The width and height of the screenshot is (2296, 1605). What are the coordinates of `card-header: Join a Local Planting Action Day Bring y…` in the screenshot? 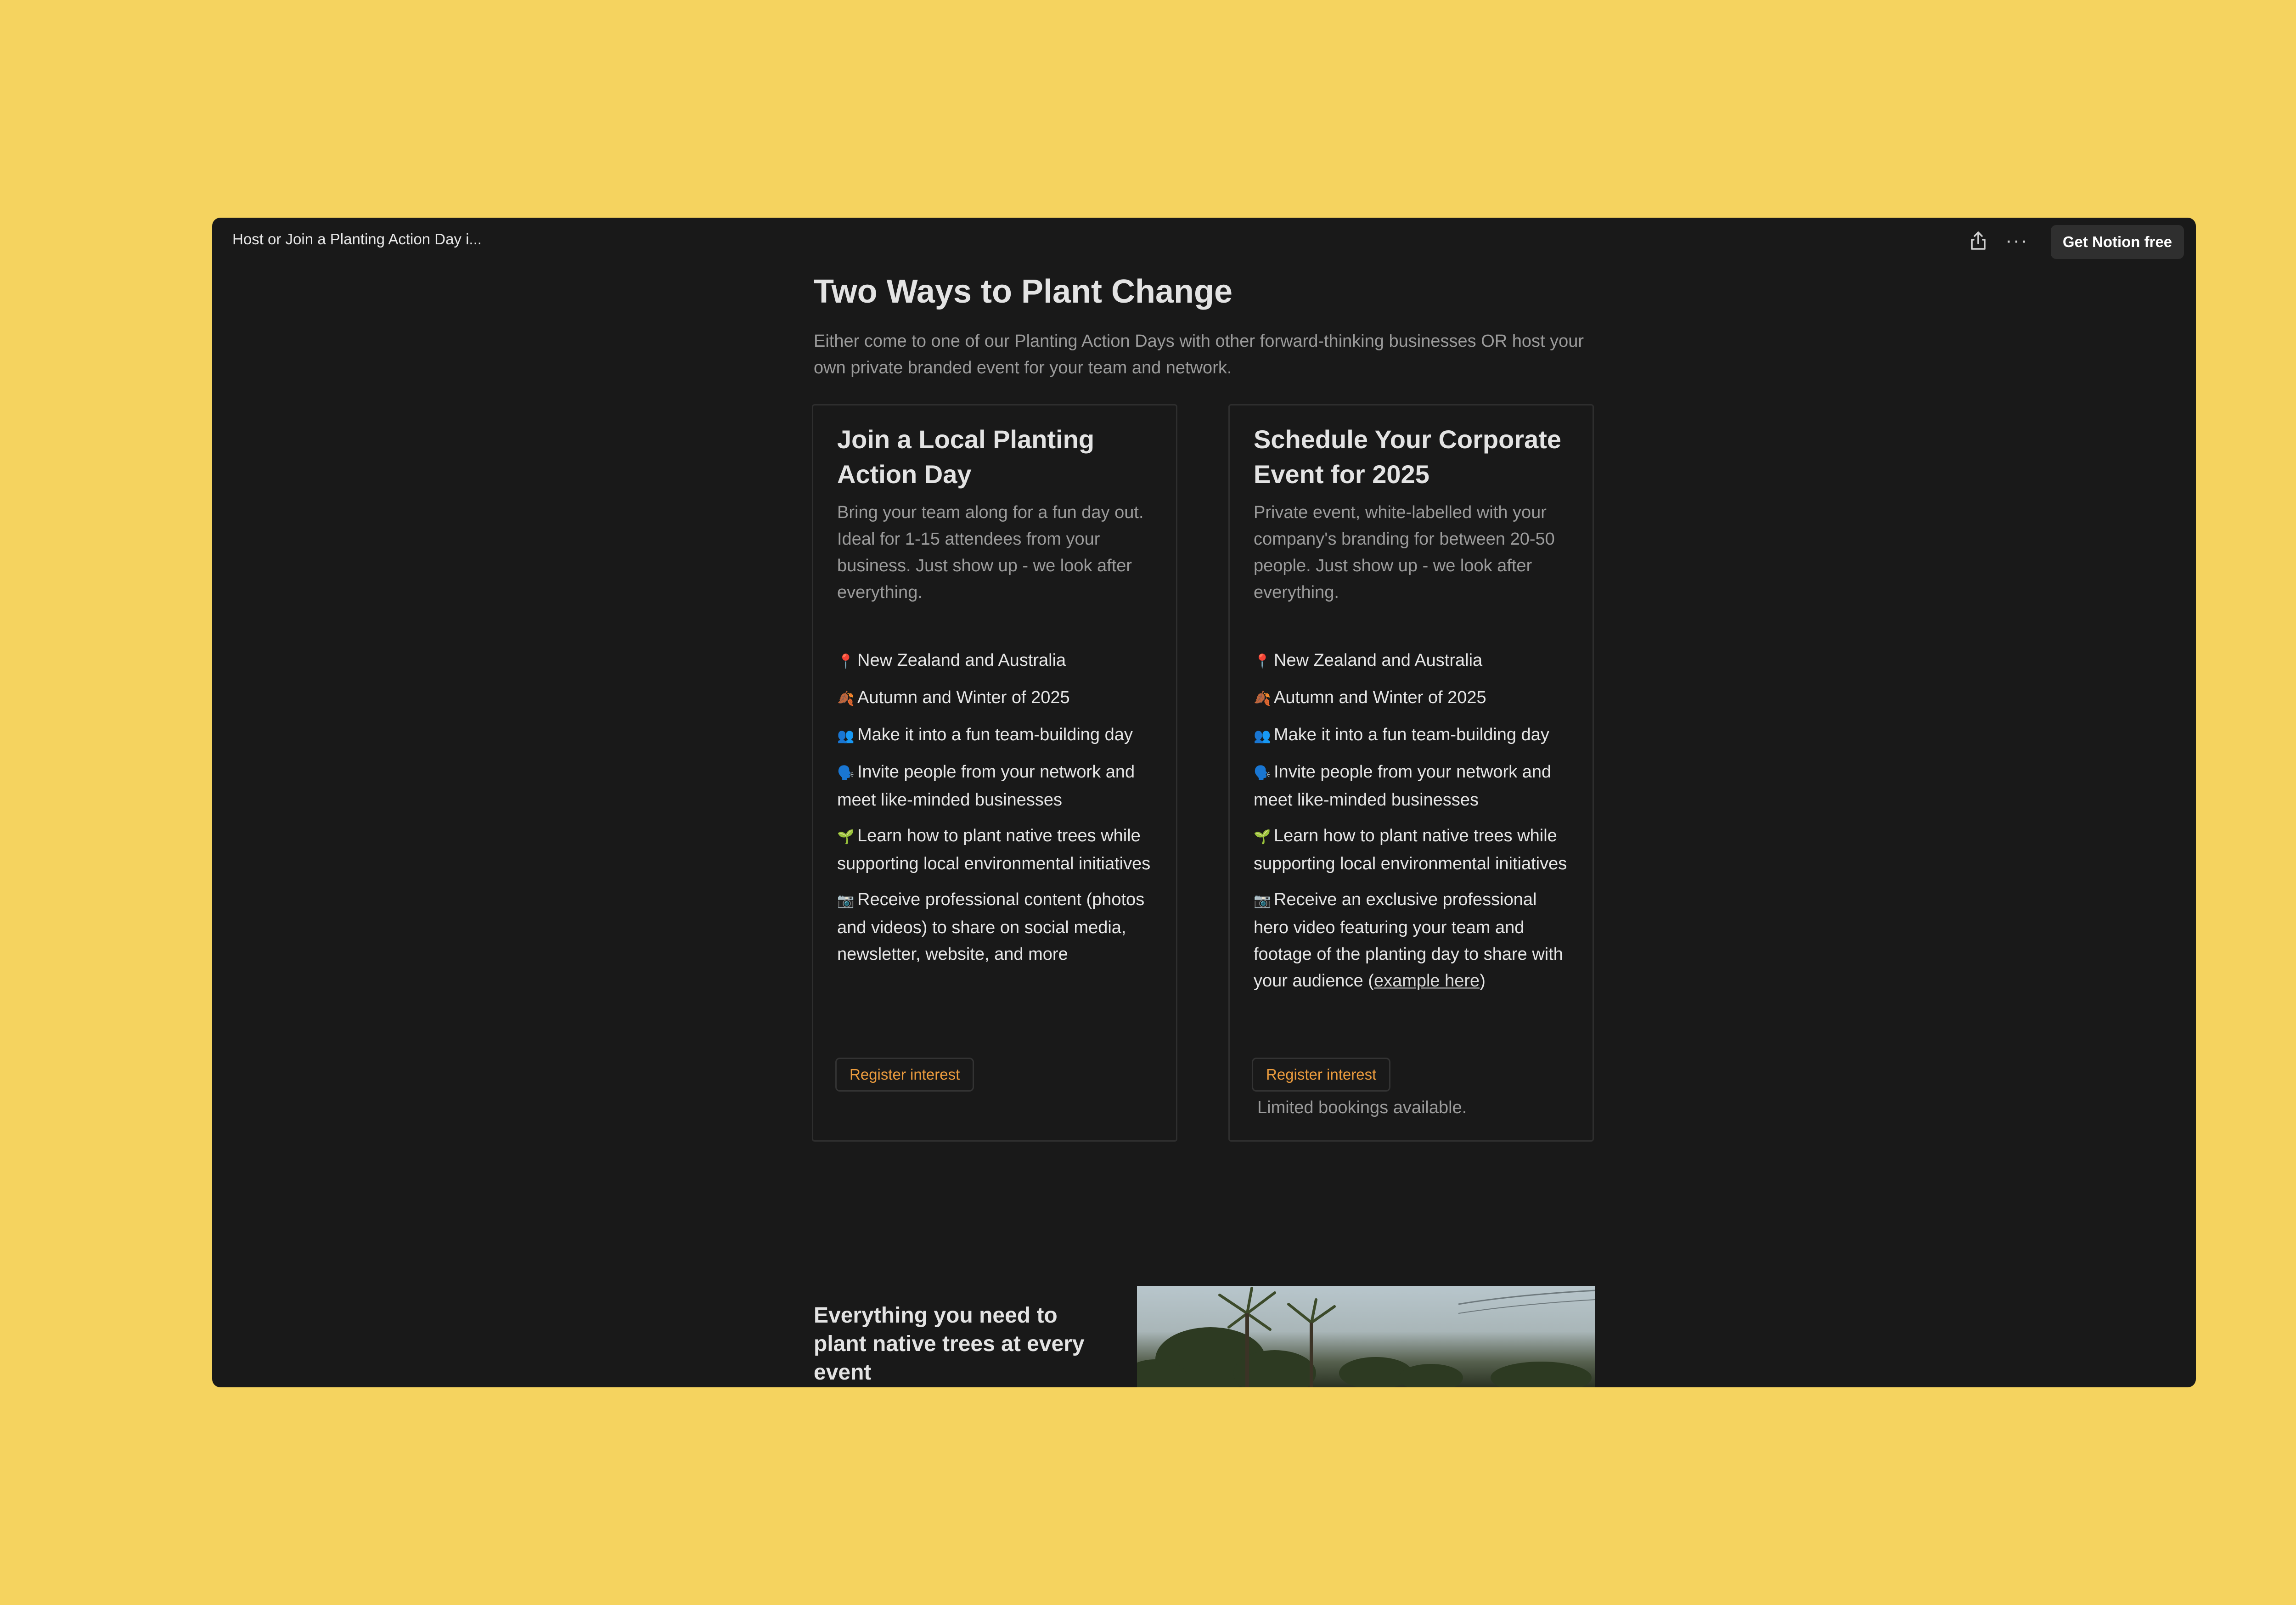 It's located at (998, 514).